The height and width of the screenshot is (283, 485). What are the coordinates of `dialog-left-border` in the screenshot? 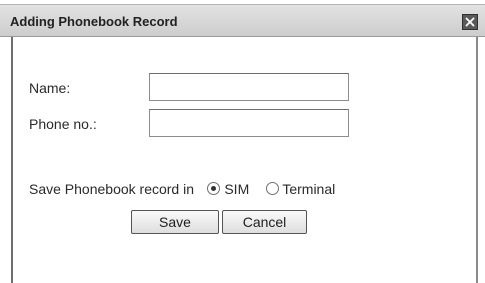 It's located at (12, 160).